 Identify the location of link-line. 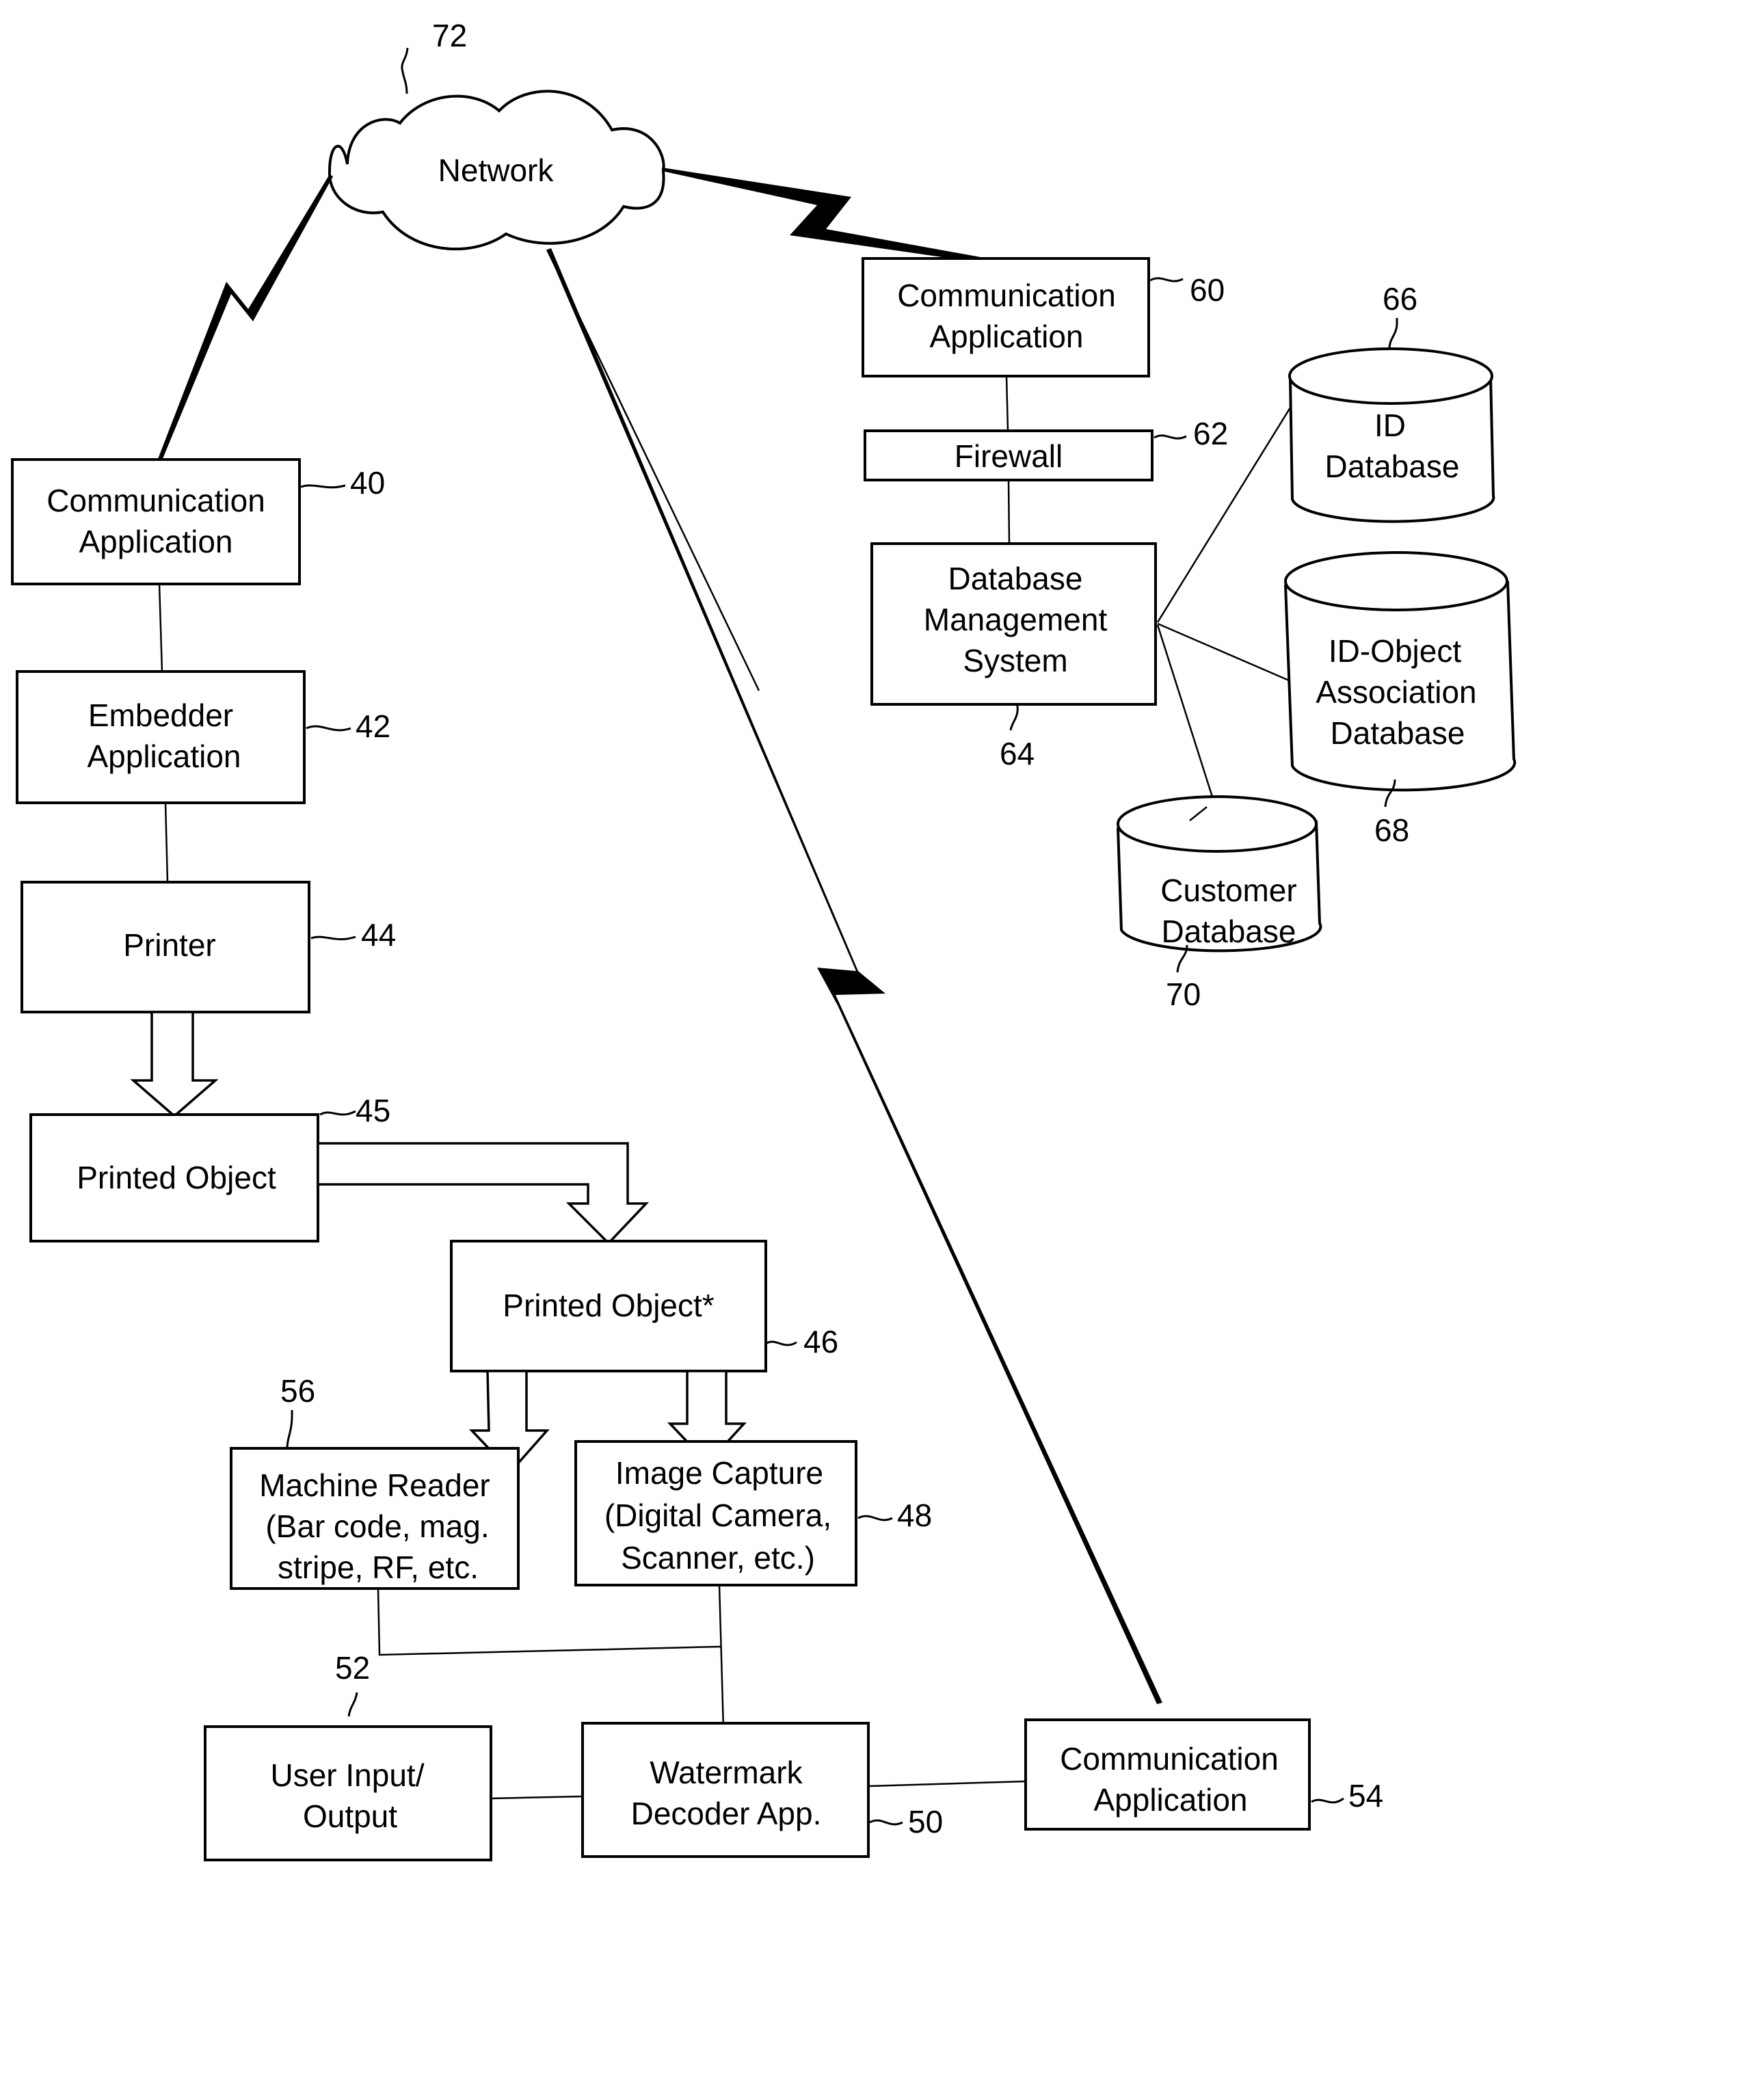
(653, 470).